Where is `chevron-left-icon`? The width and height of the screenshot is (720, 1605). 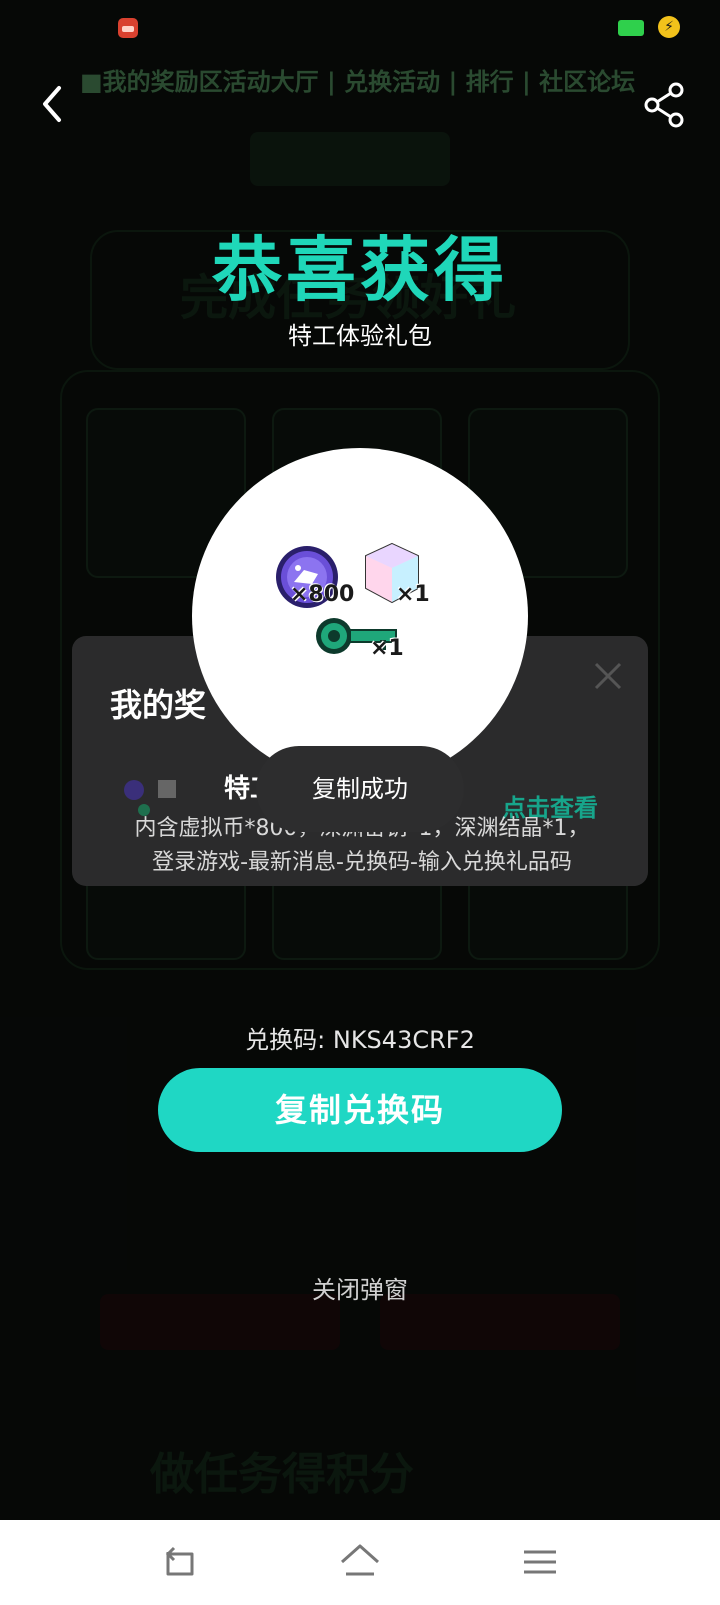
chevron-left-icon is located at coordinates (52, 104).